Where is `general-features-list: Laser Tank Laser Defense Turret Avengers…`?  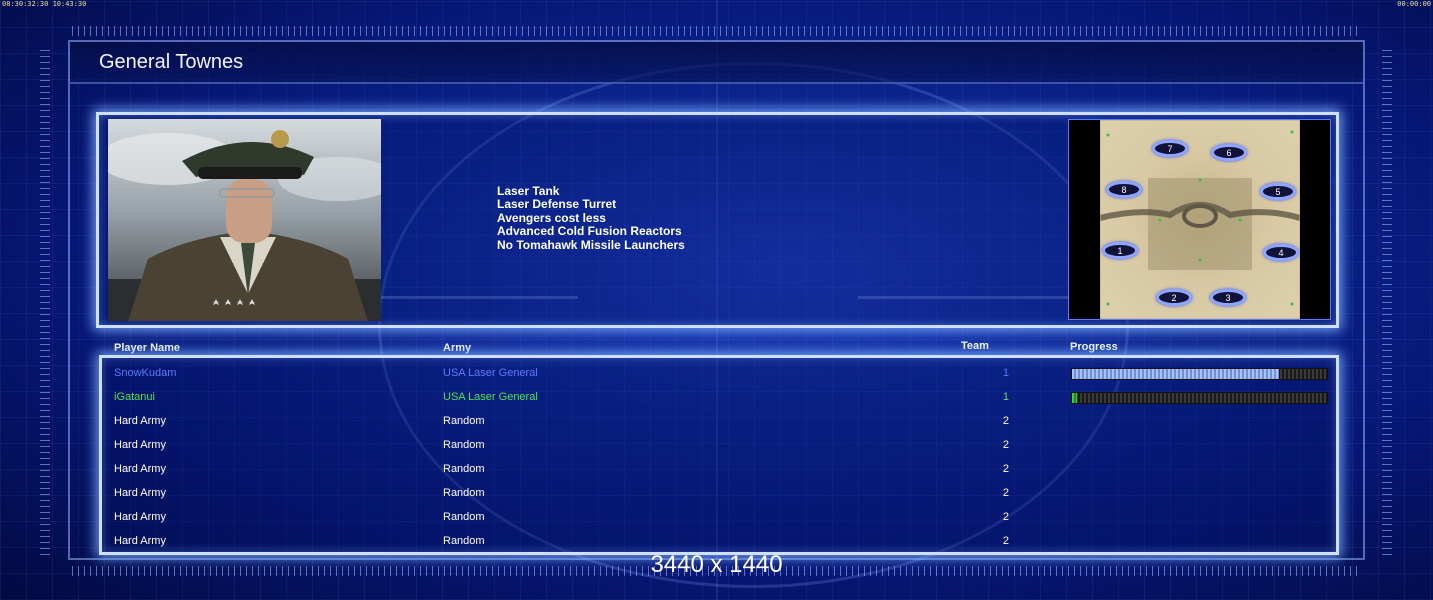
general-features-list: Laser Tank Laser Defense Turret Avengers… is located at coordinates (591, 218).